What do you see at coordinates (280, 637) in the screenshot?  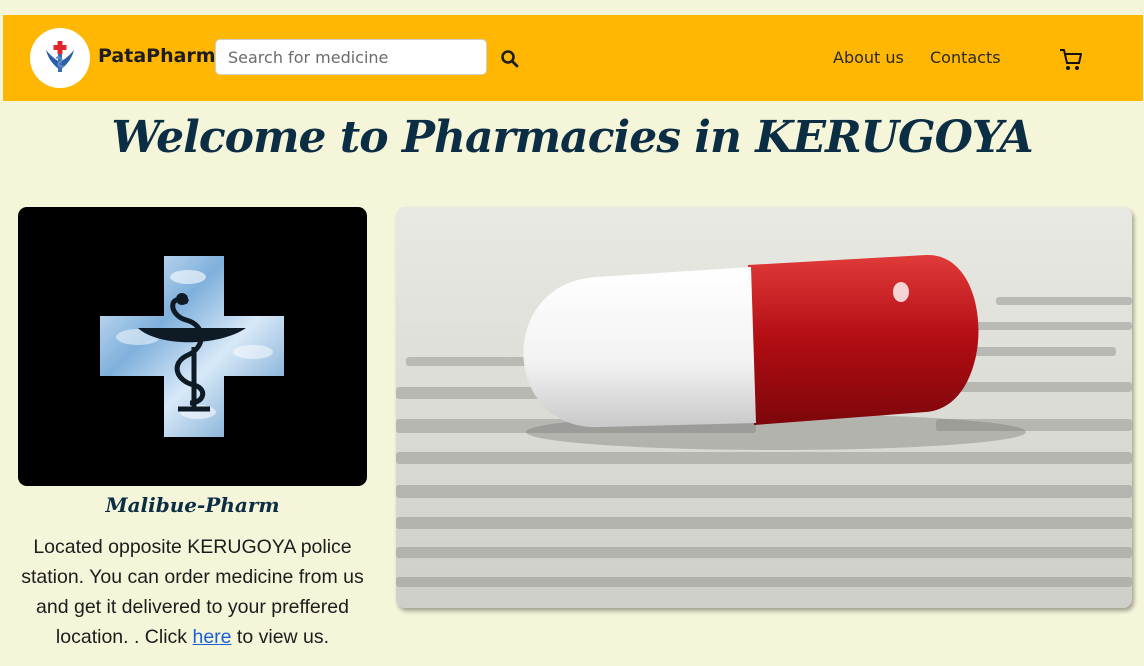 I see `description-text-end: to view us.` at bounding box center [280, 637].